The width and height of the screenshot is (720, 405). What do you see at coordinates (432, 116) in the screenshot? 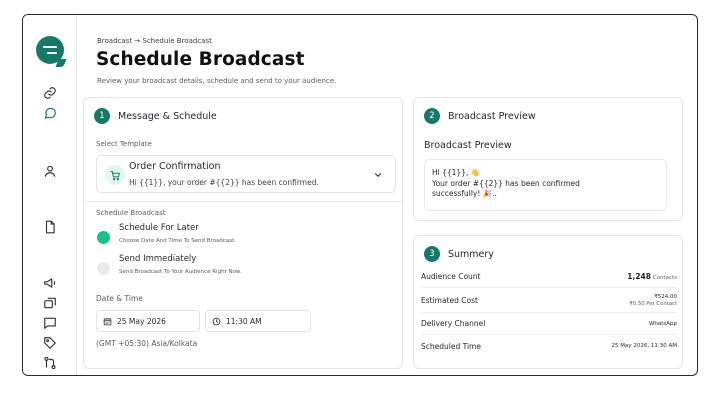
I see `step-number: 2` at bounding box center [432, 116].